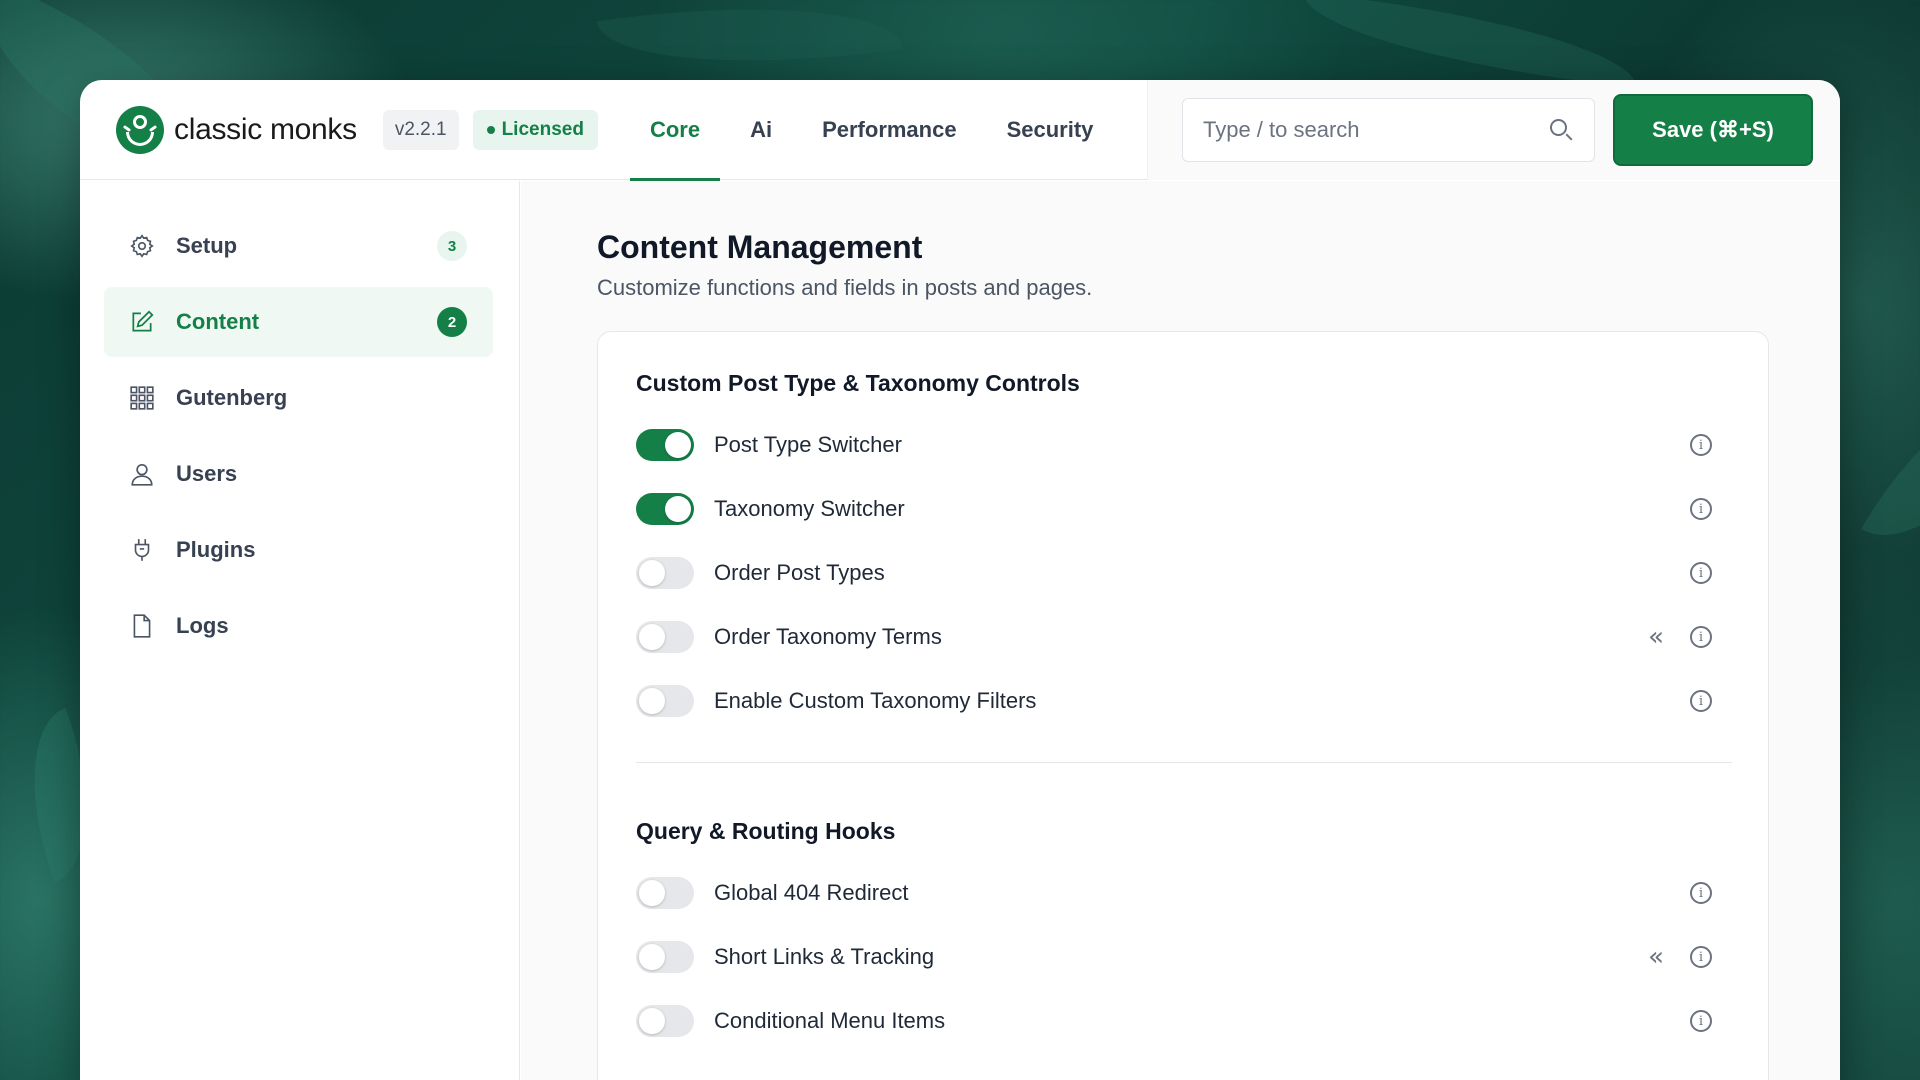 This screenshot has width=1920, height=1080. I want to click on license-label: Licensed, so click(542, 129).